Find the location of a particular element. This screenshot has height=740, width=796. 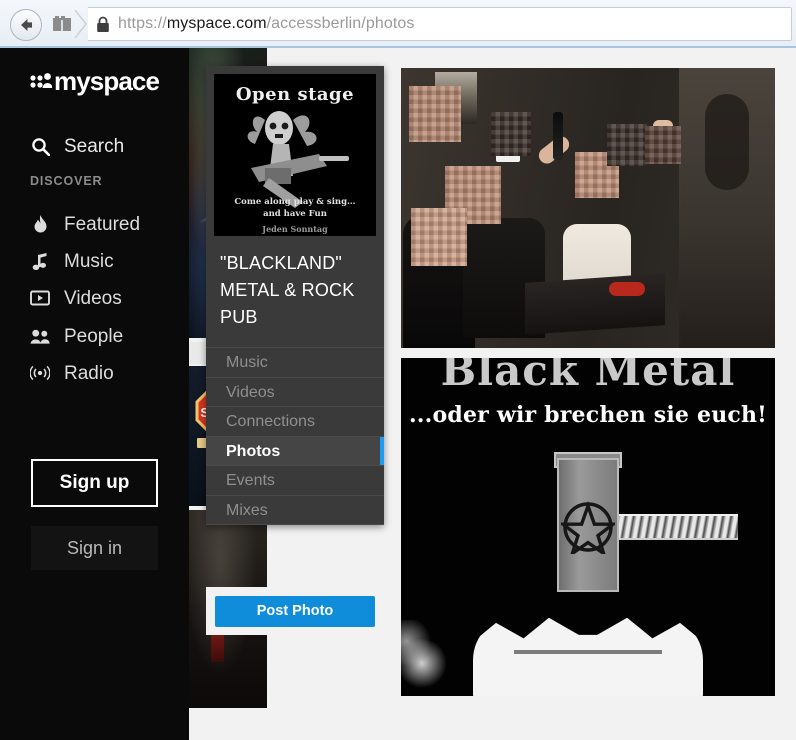

profile-menu-item-connections: Connections is located at coordinates (295, 422).